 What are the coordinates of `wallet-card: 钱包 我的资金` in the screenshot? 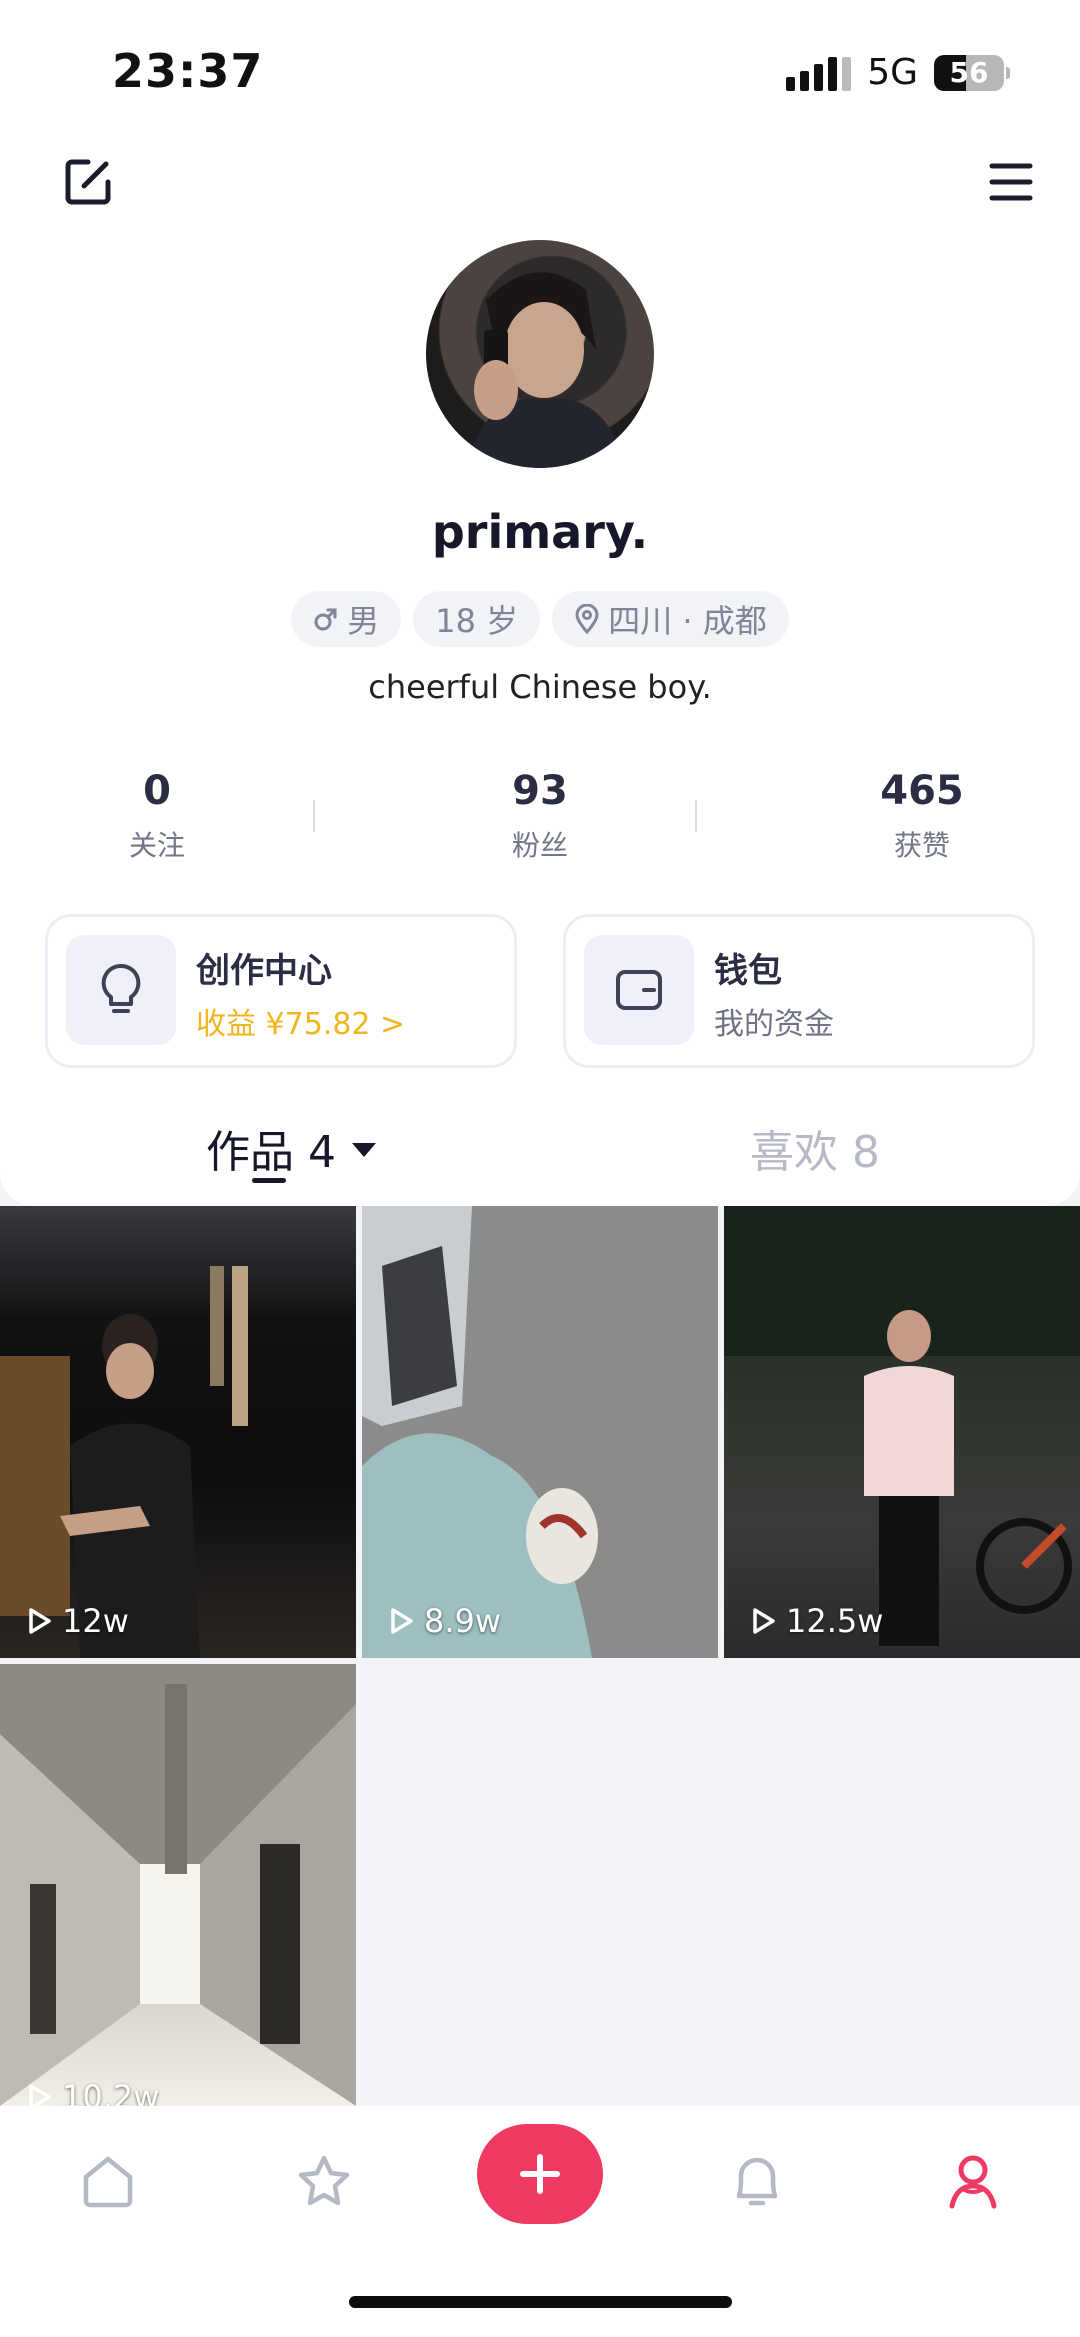 It's located at (799, 991).